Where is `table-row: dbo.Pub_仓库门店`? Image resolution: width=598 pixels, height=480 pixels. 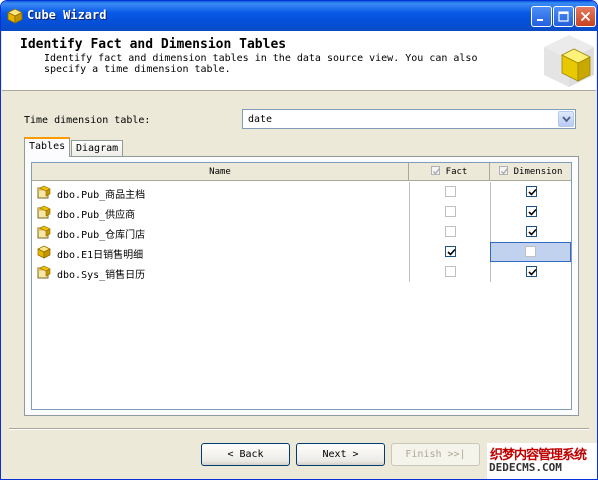
table-row: dbo.Pub_仓库门店 is located at coordinates (301, 232).